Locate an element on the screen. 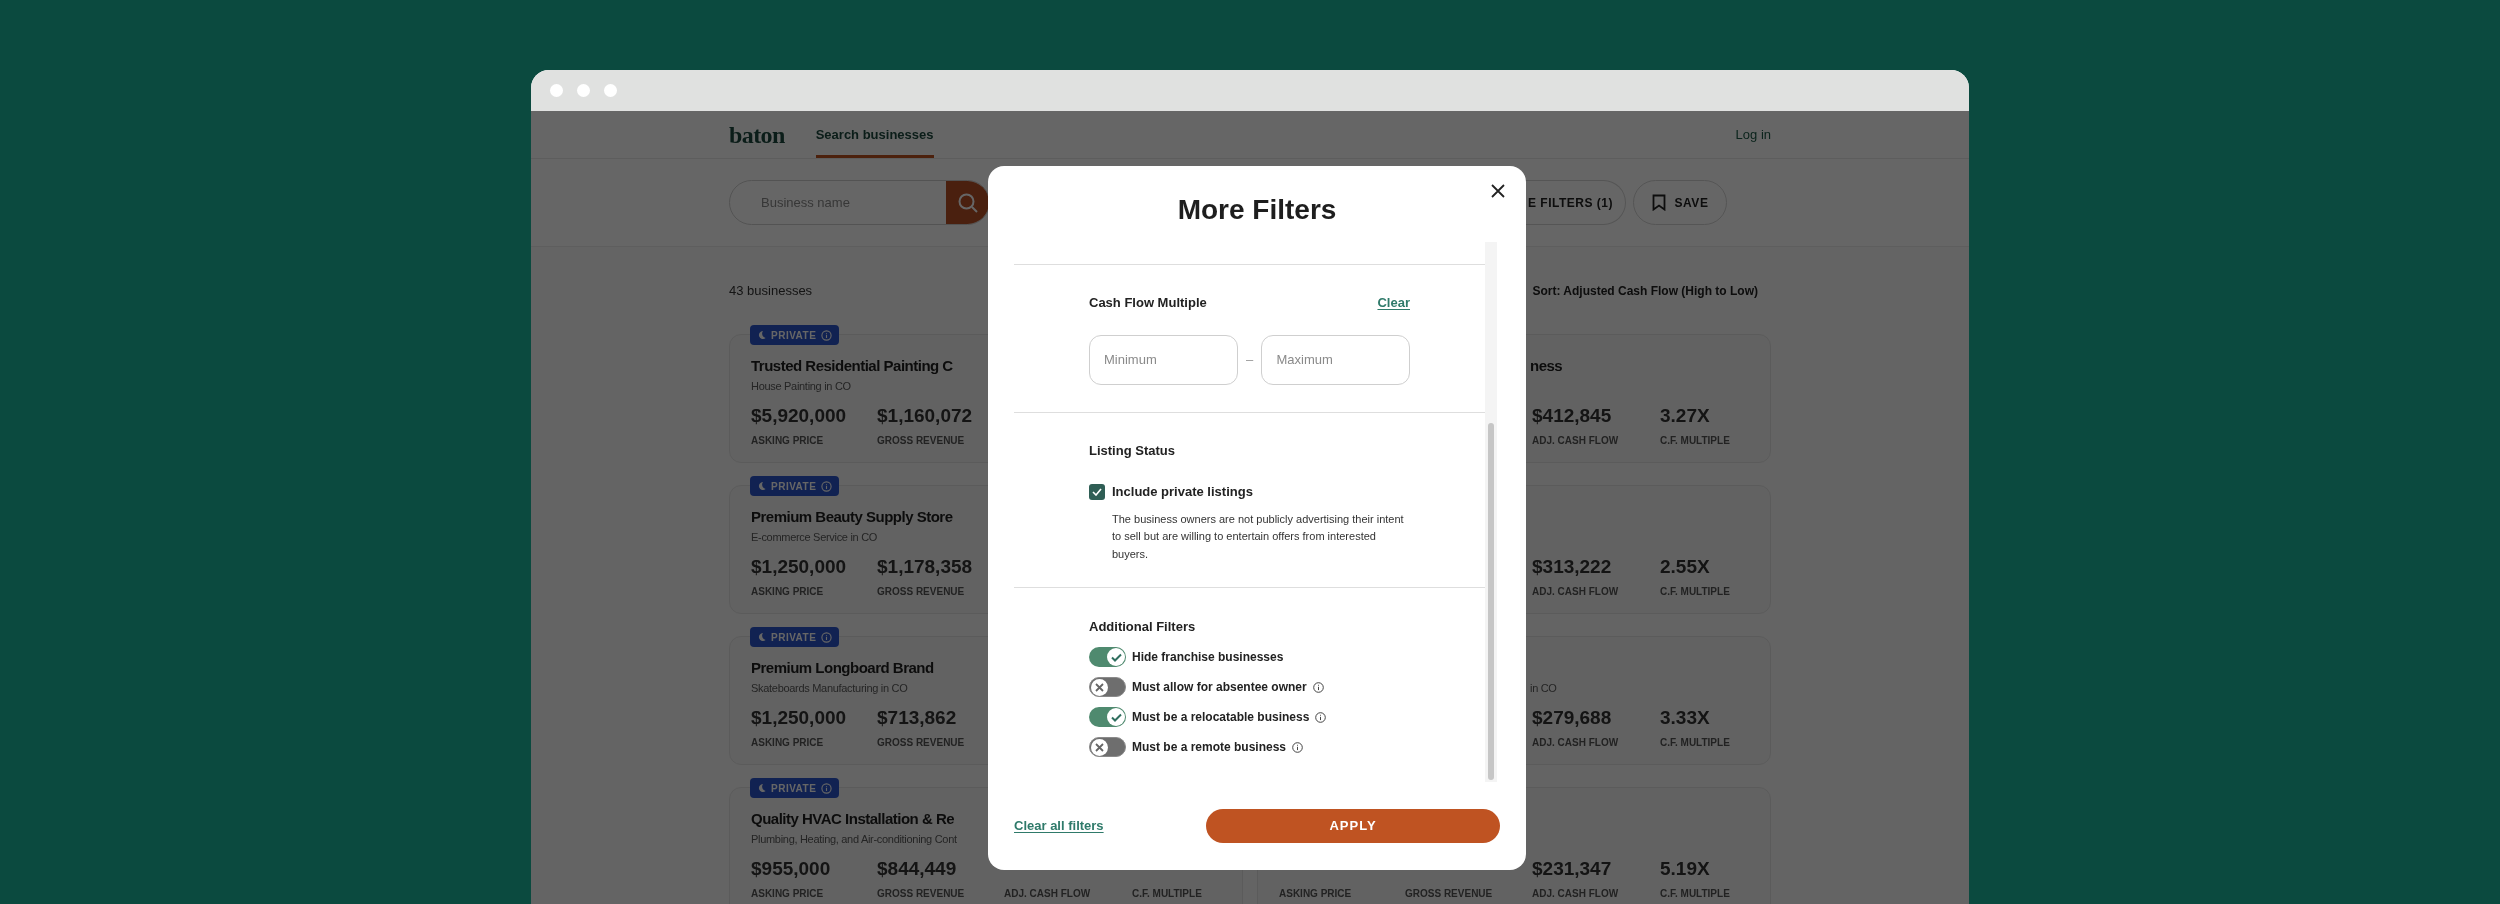 This screenshot has width=2500, height=904. listing-title: Premium Longboard Brand is located at coordinates (842, 668).